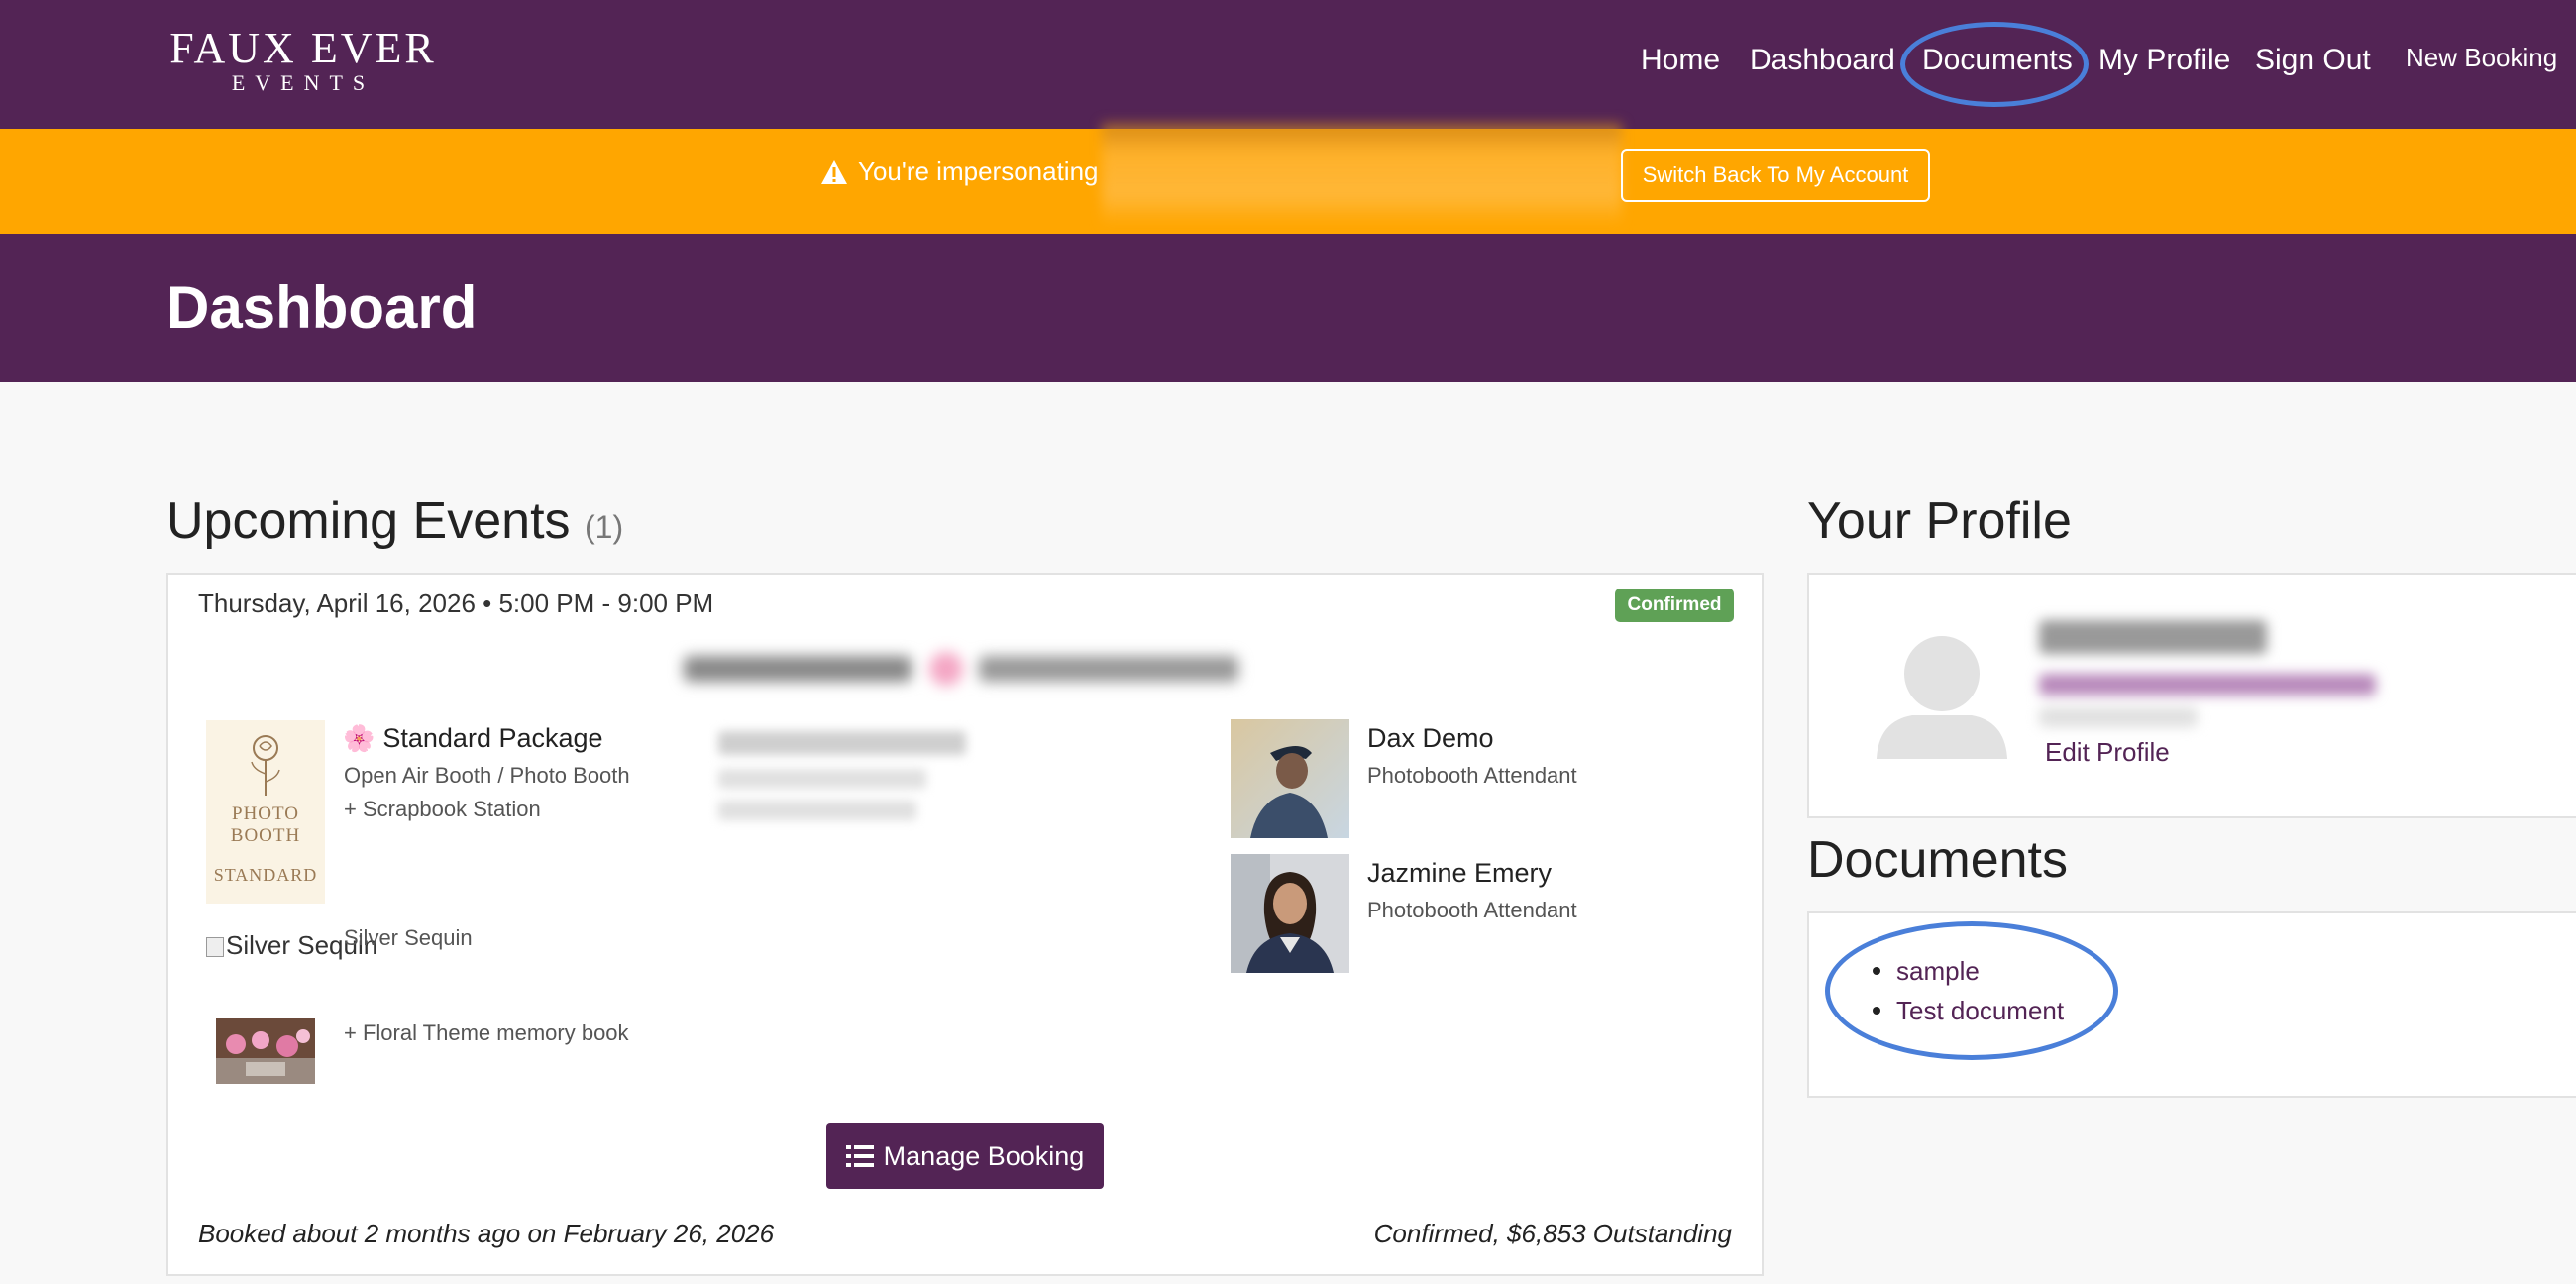 The image size is (2576, 1284). I want to click on switch-back-button: Switch Back To My Account, so click(1775, 175).